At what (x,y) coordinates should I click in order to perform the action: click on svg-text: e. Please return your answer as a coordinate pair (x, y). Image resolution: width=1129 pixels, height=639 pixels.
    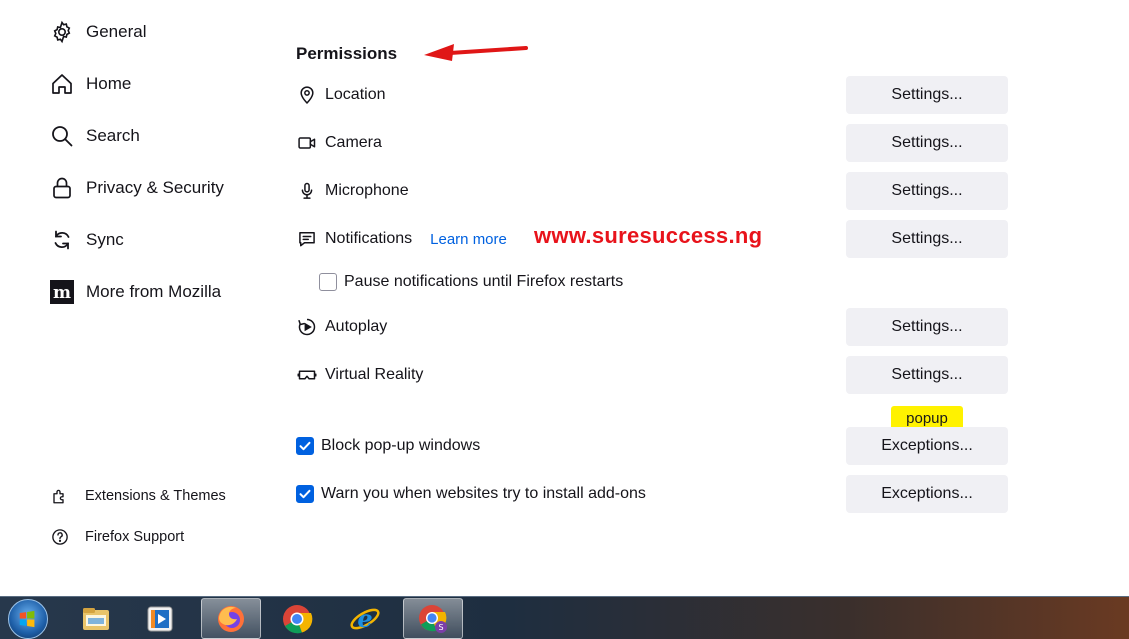
    Looking at the image, I should click on (364, 618).